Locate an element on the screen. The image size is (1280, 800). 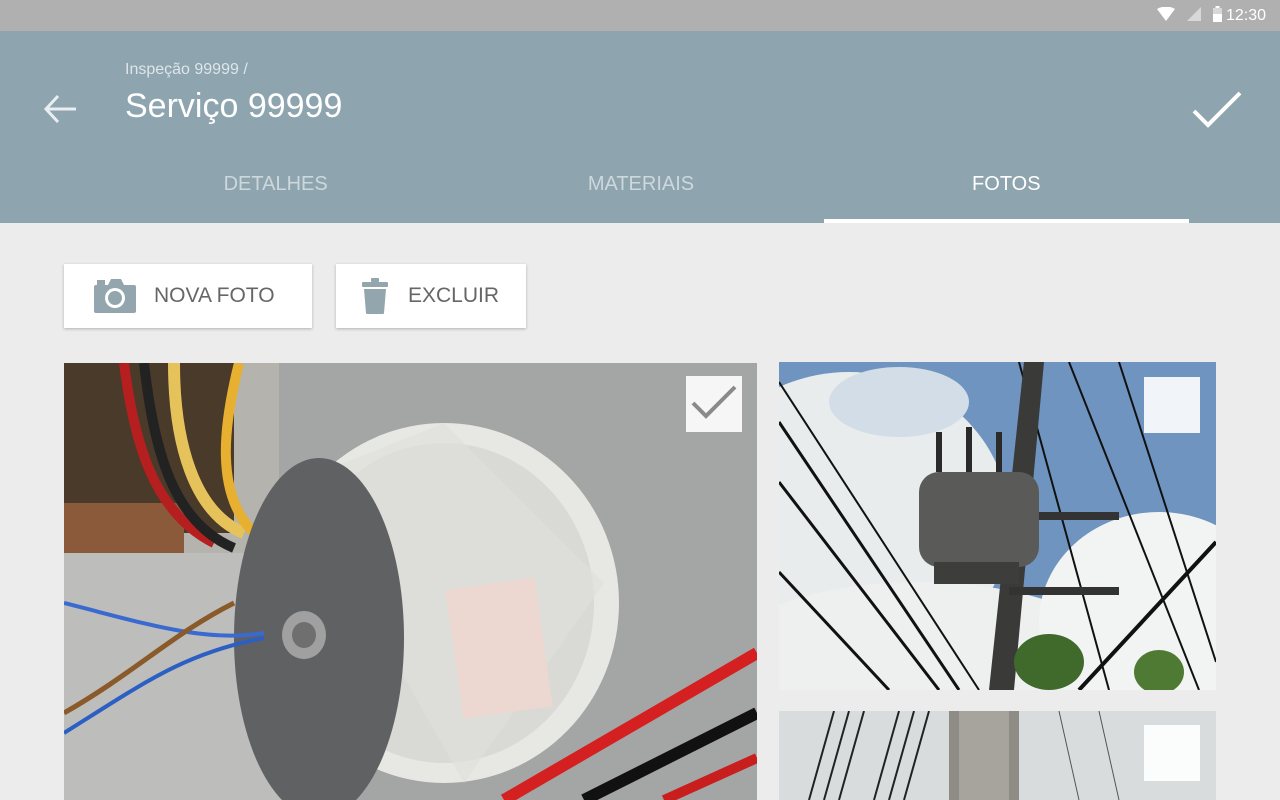
arrow-left-icon is located at coordinates (60, 111).